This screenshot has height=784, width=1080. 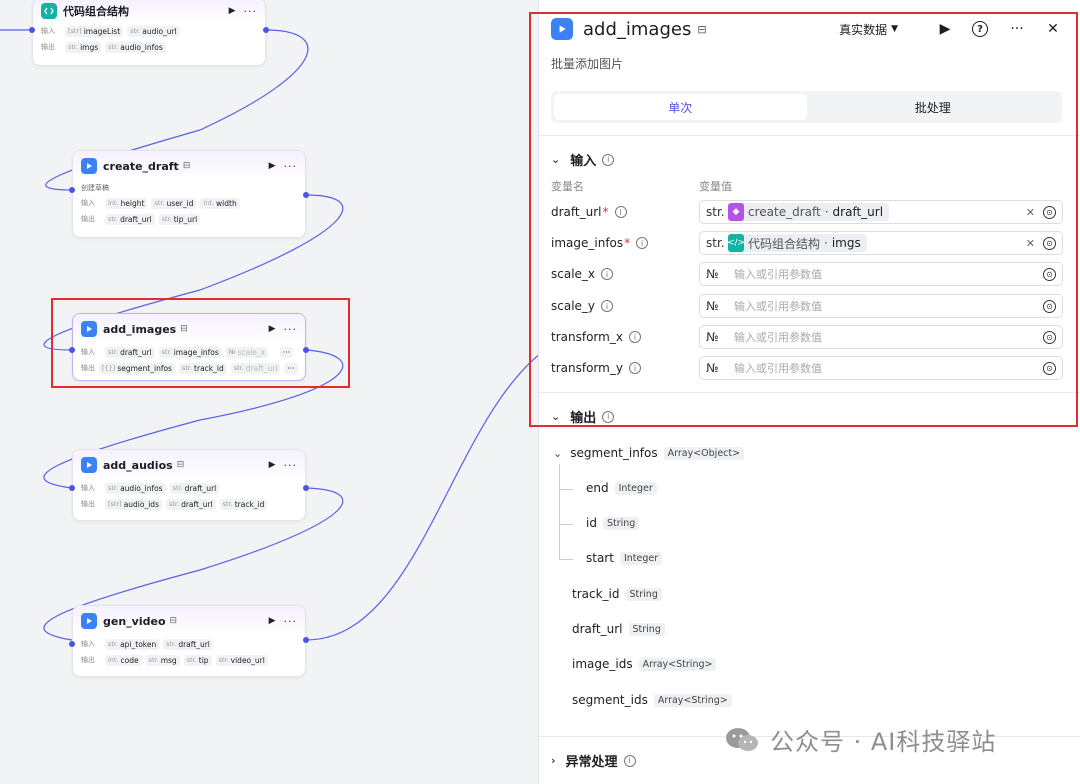 I want to click on output-section-header: ⌄ 输出 i, so click(x=583, y=416).